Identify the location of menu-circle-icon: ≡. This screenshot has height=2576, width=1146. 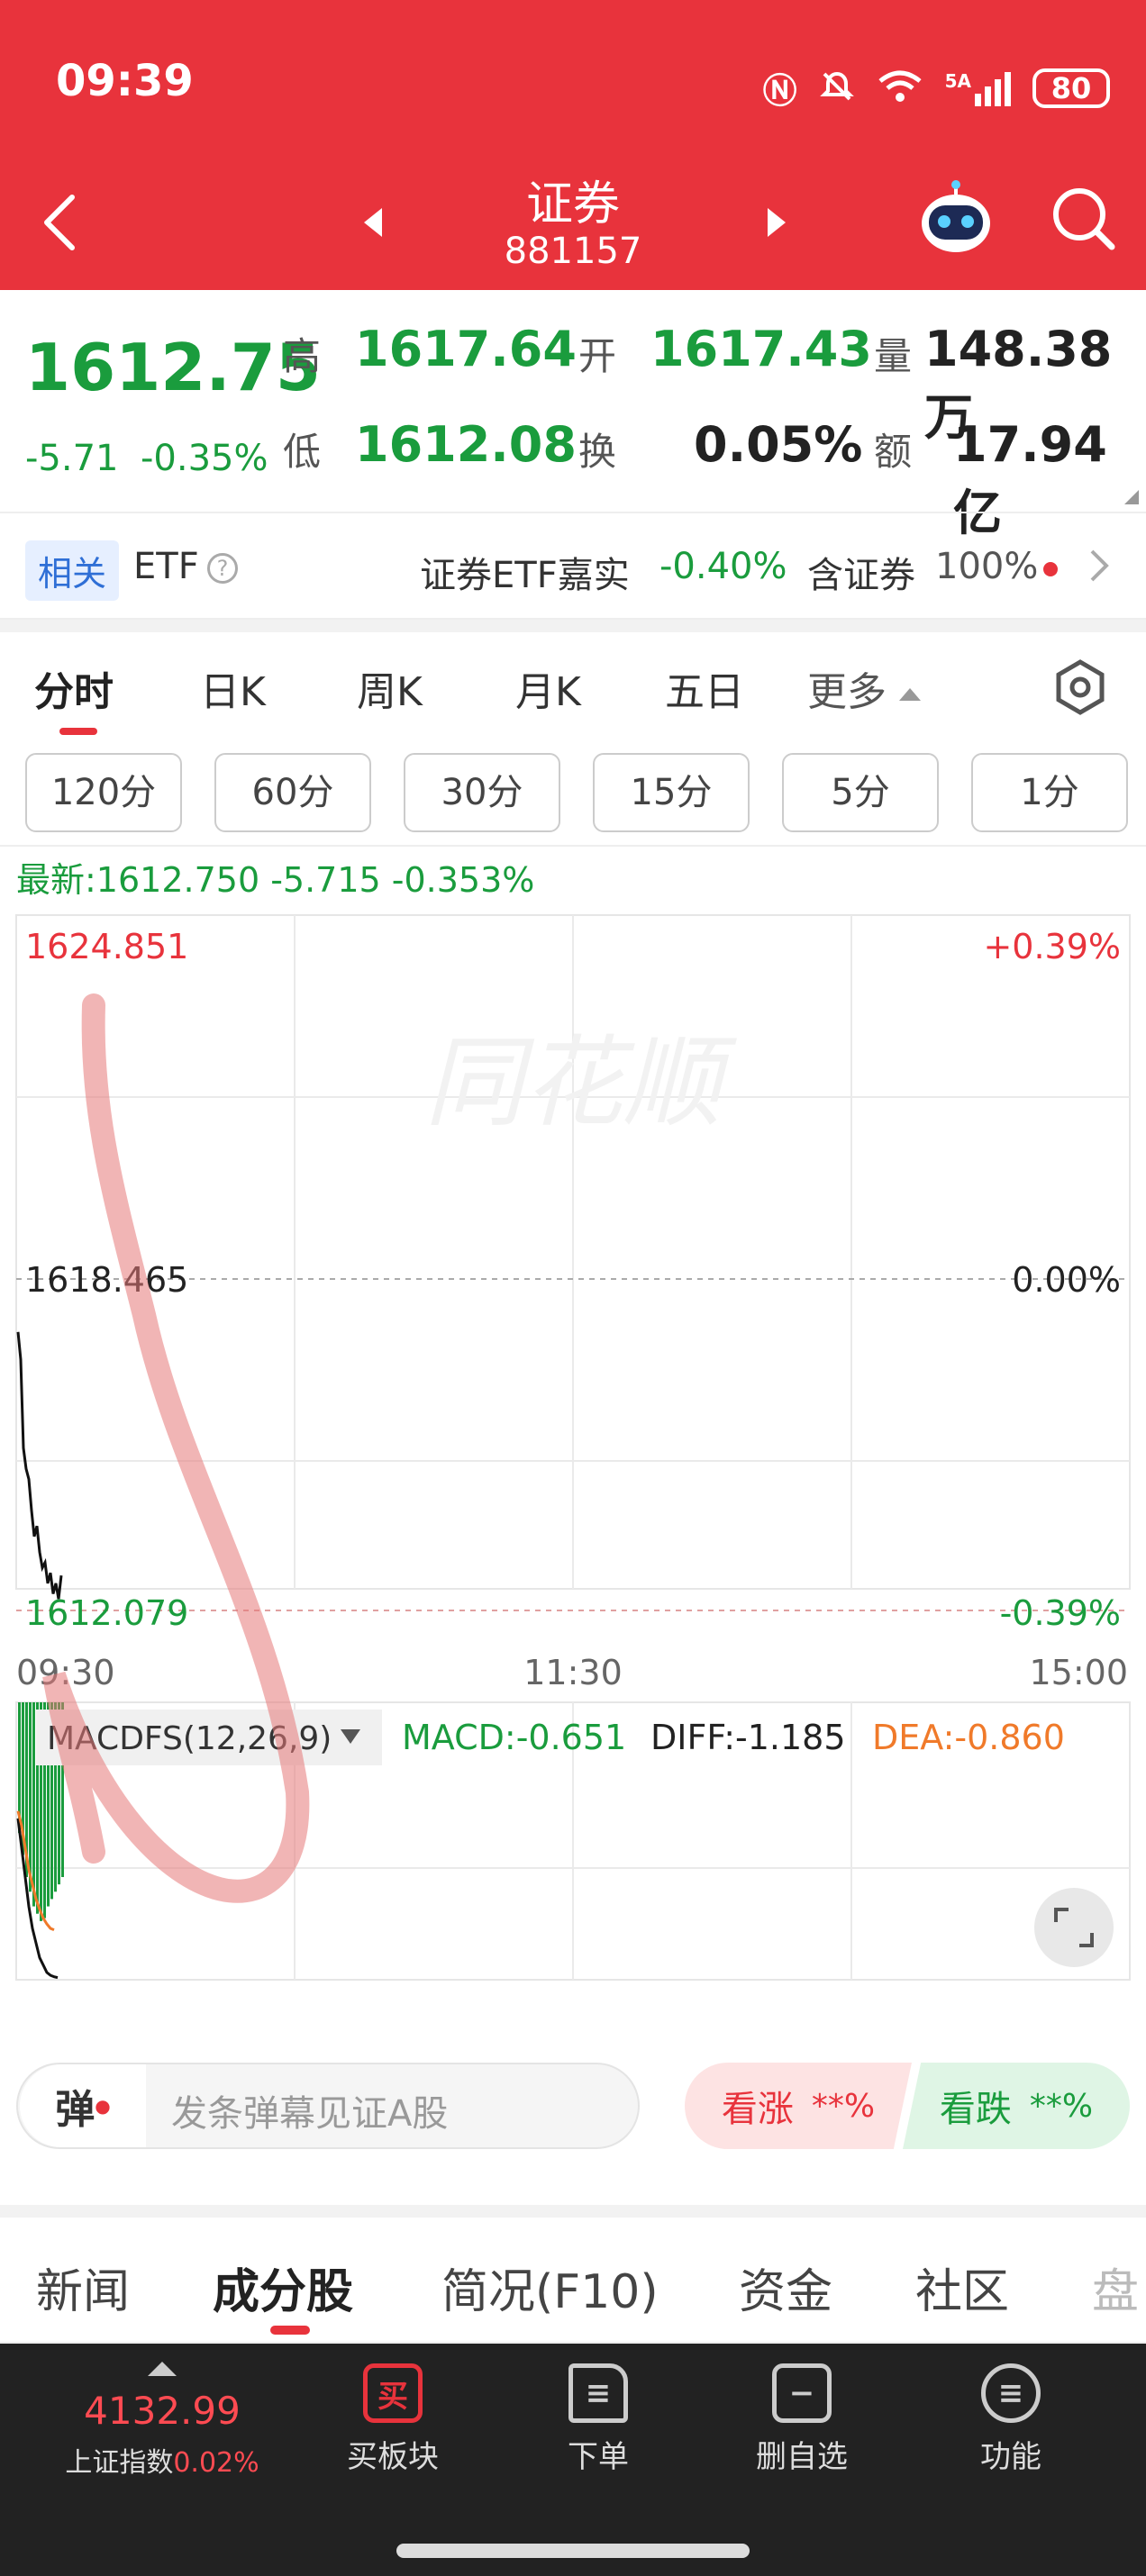
(1011, 2393).